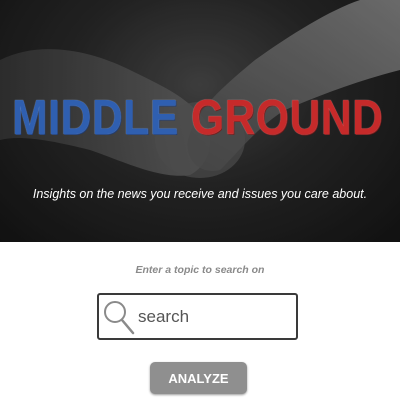  What do you see at coordinates (119, 317) in the screenshot?
I see `search-icon` at bounding box center [119, 317].